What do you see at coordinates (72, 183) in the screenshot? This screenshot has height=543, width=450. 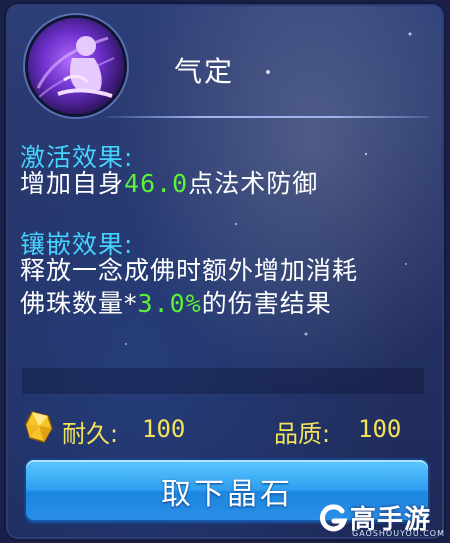 I see `activate-effect-prefix: 增加自身` at bounding box center [72, 183].